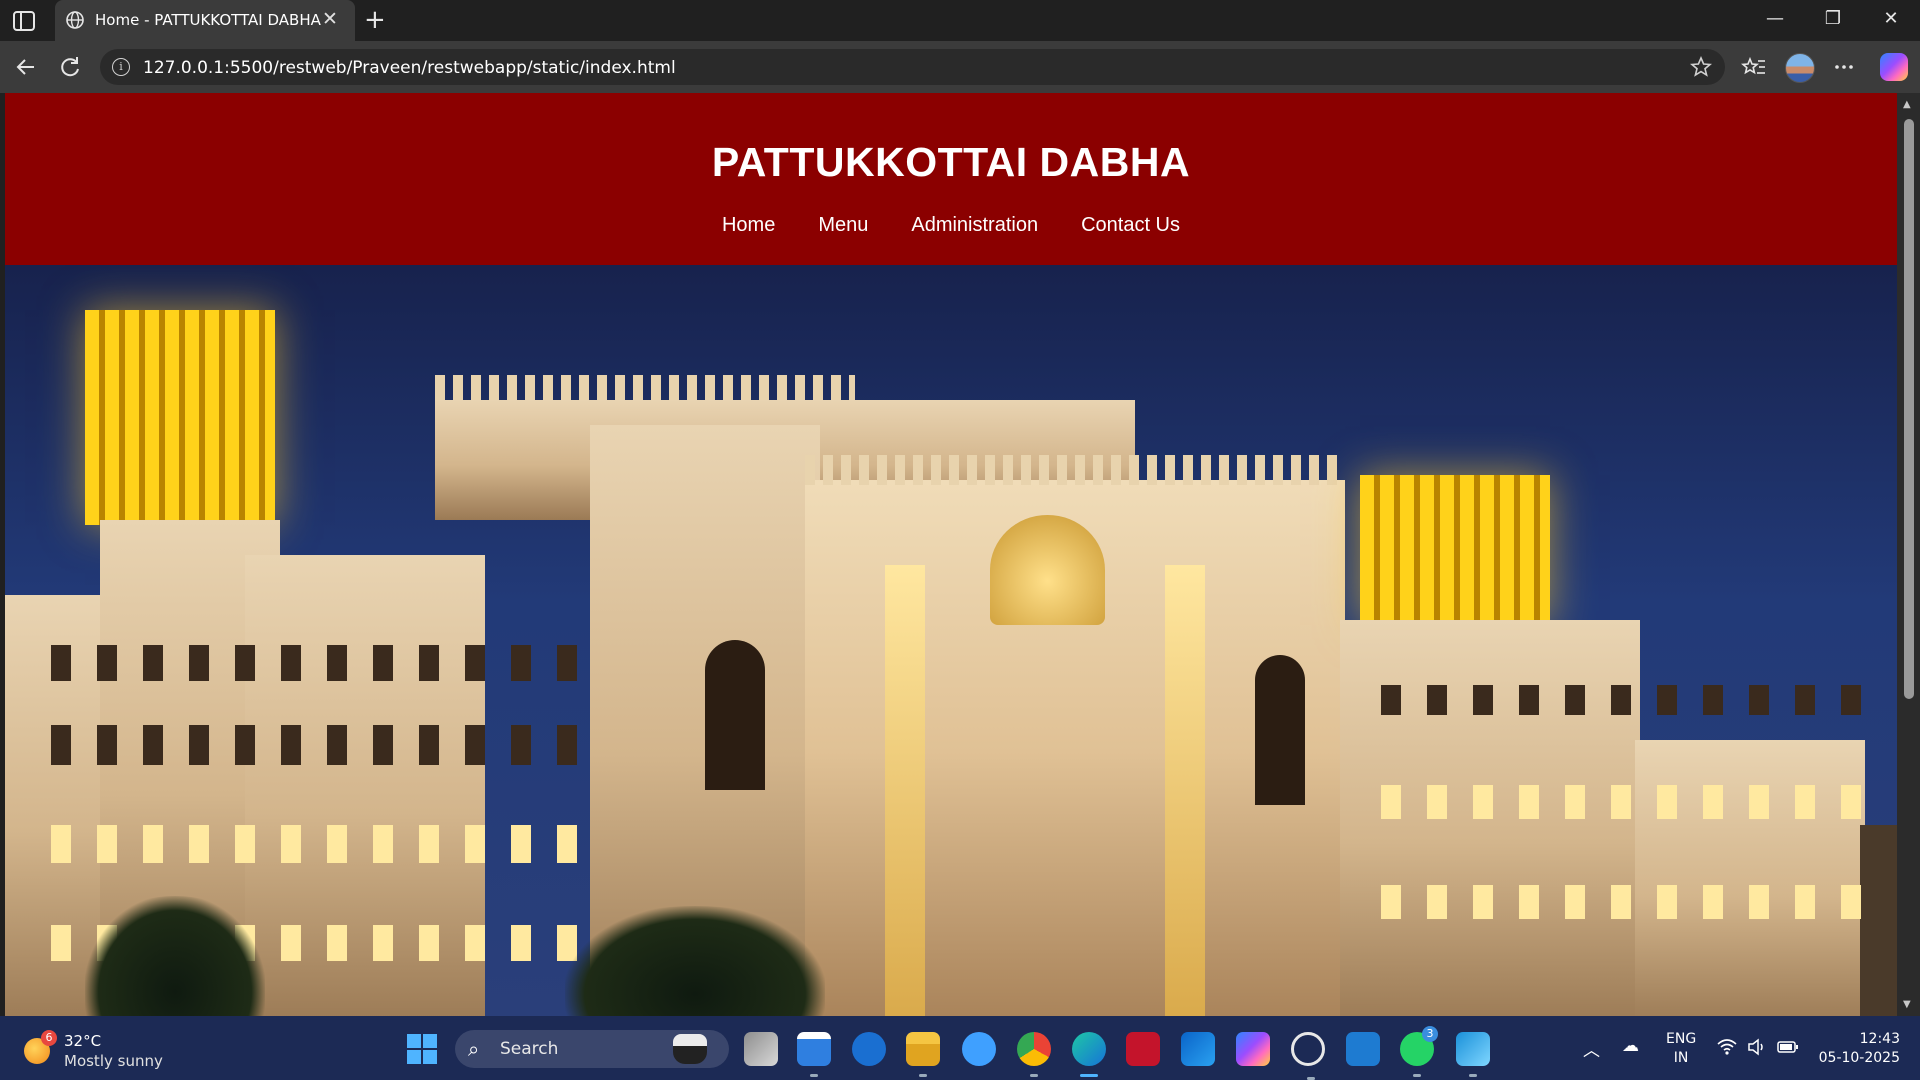 The height and width of the screenshot is (1080, 1920). What do you see at coordinates (208, 20) in the screenshot?
I see `tab-title: Home - PATTUKKOTTAI DABHA` at bounding box center [208, 20].